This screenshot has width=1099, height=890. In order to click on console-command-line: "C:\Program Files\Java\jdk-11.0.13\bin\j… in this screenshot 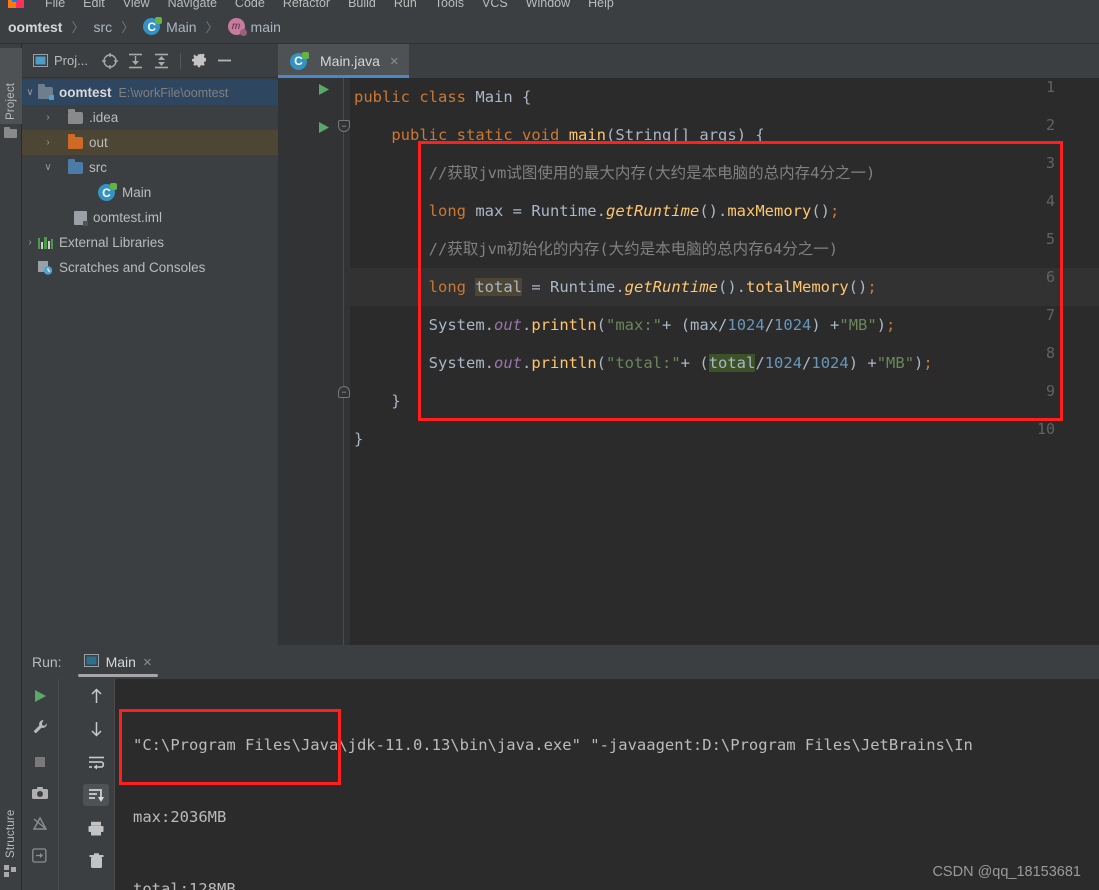, I will do `click(553, 745)`.